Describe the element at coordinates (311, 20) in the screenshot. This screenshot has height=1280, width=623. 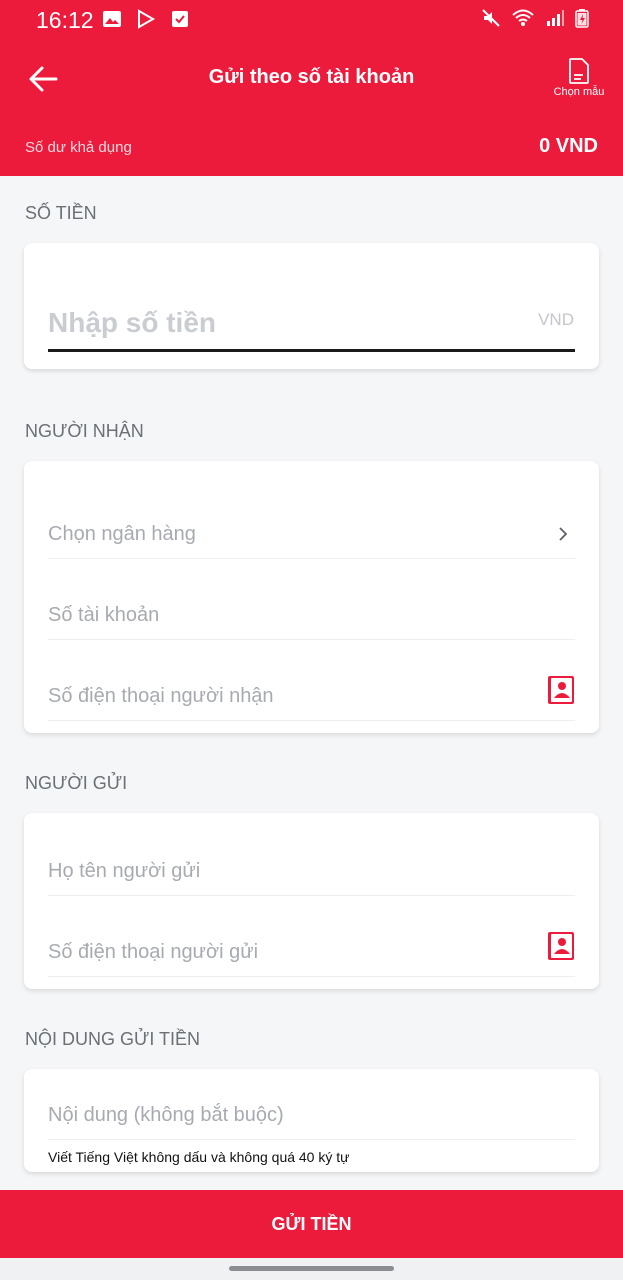
I see `status-bar: 16:12` at that location.